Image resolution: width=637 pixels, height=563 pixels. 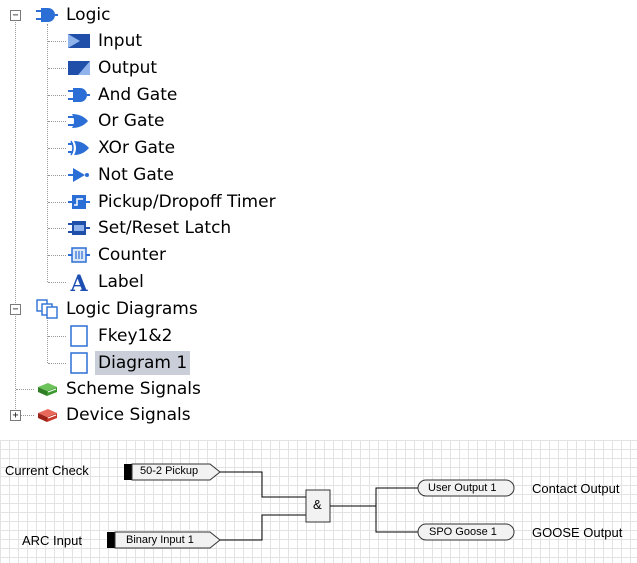 I want to click on tree-item-or-gate: Or Gate, so click(x=118, y=121).